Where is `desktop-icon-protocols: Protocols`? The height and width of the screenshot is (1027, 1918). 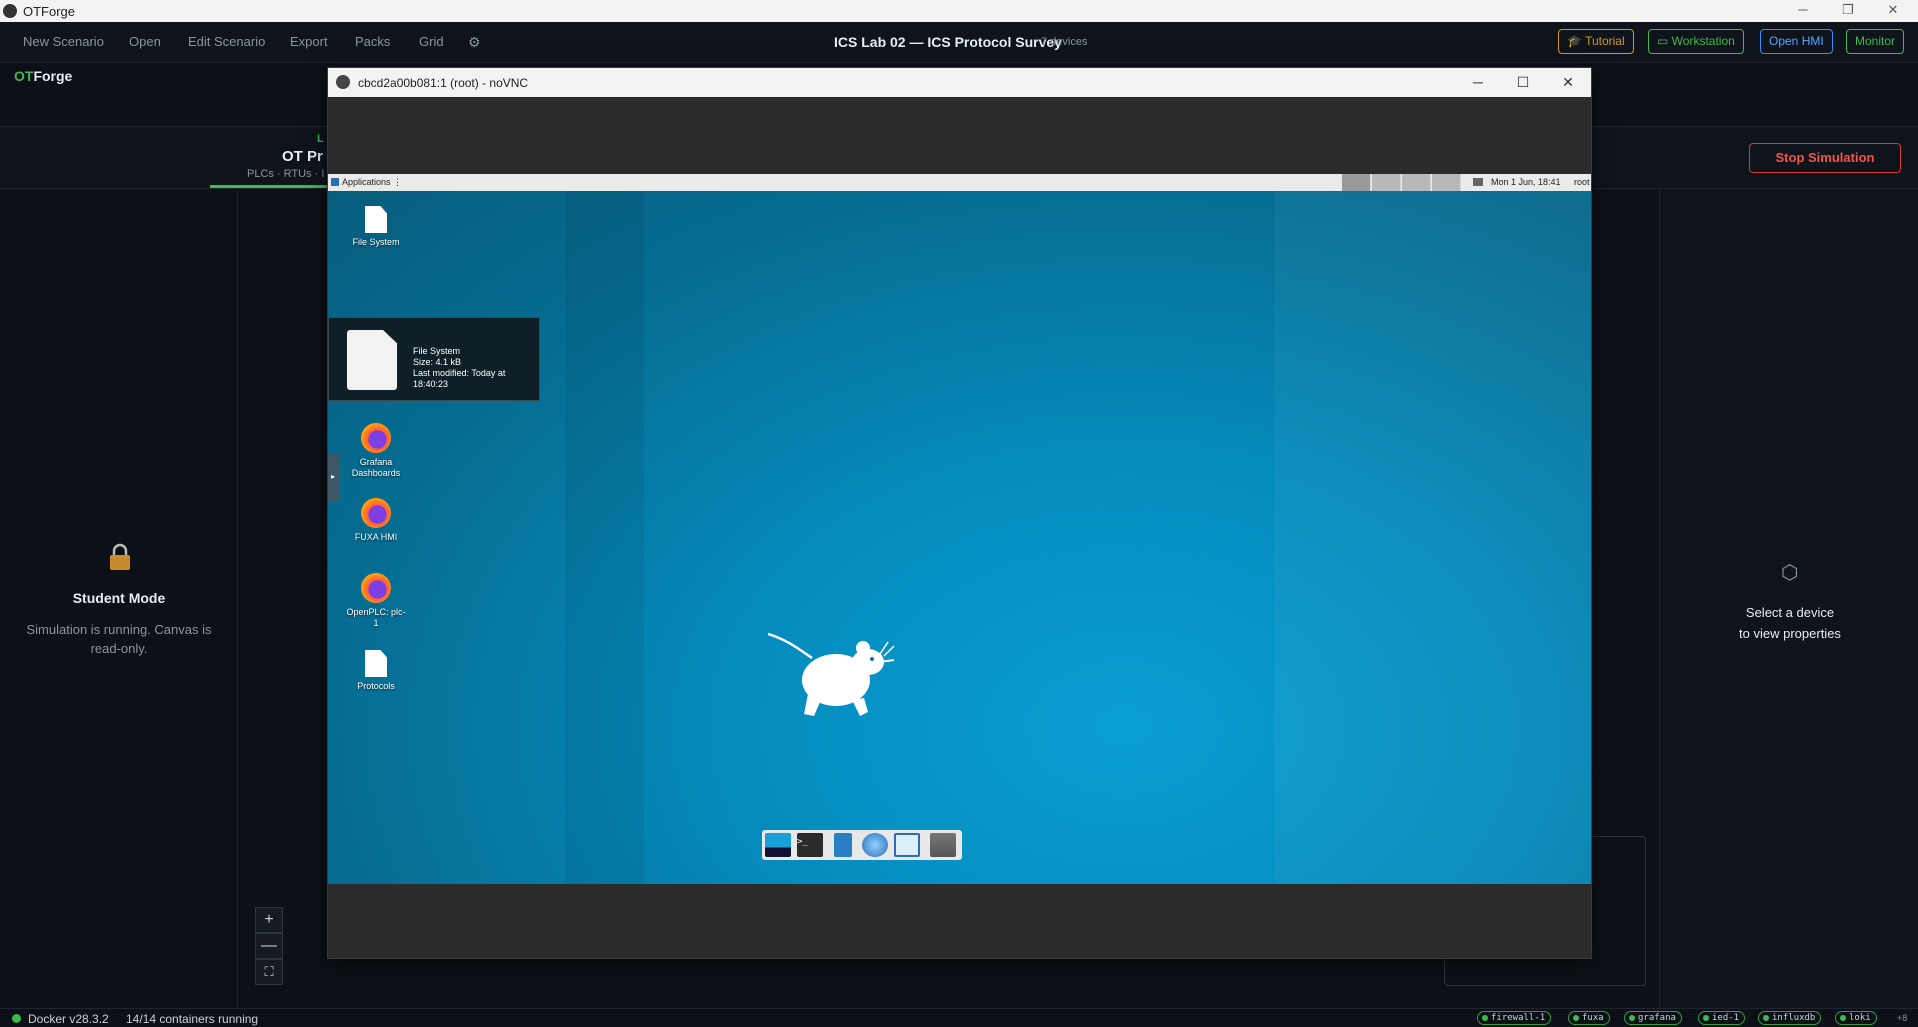 desktop-icon-protocols: Protocols is located at coordinates (376, 671).